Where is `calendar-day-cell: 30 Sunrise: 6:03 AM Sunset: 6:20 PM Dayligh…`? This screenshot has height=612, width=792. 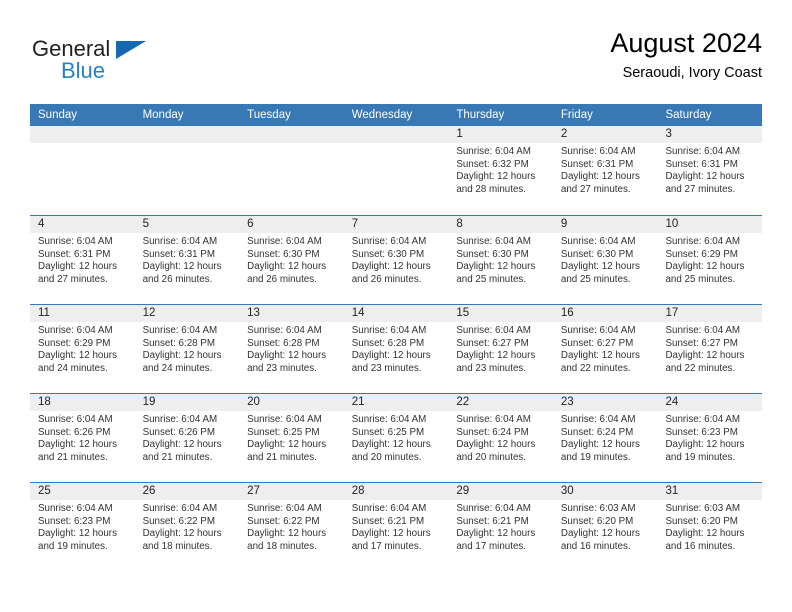
calendar-day-cell: 30 Sunrise: 6:03 AM Sunset: 6:20 PM Dayligh… is located at coordinates (605, 527).